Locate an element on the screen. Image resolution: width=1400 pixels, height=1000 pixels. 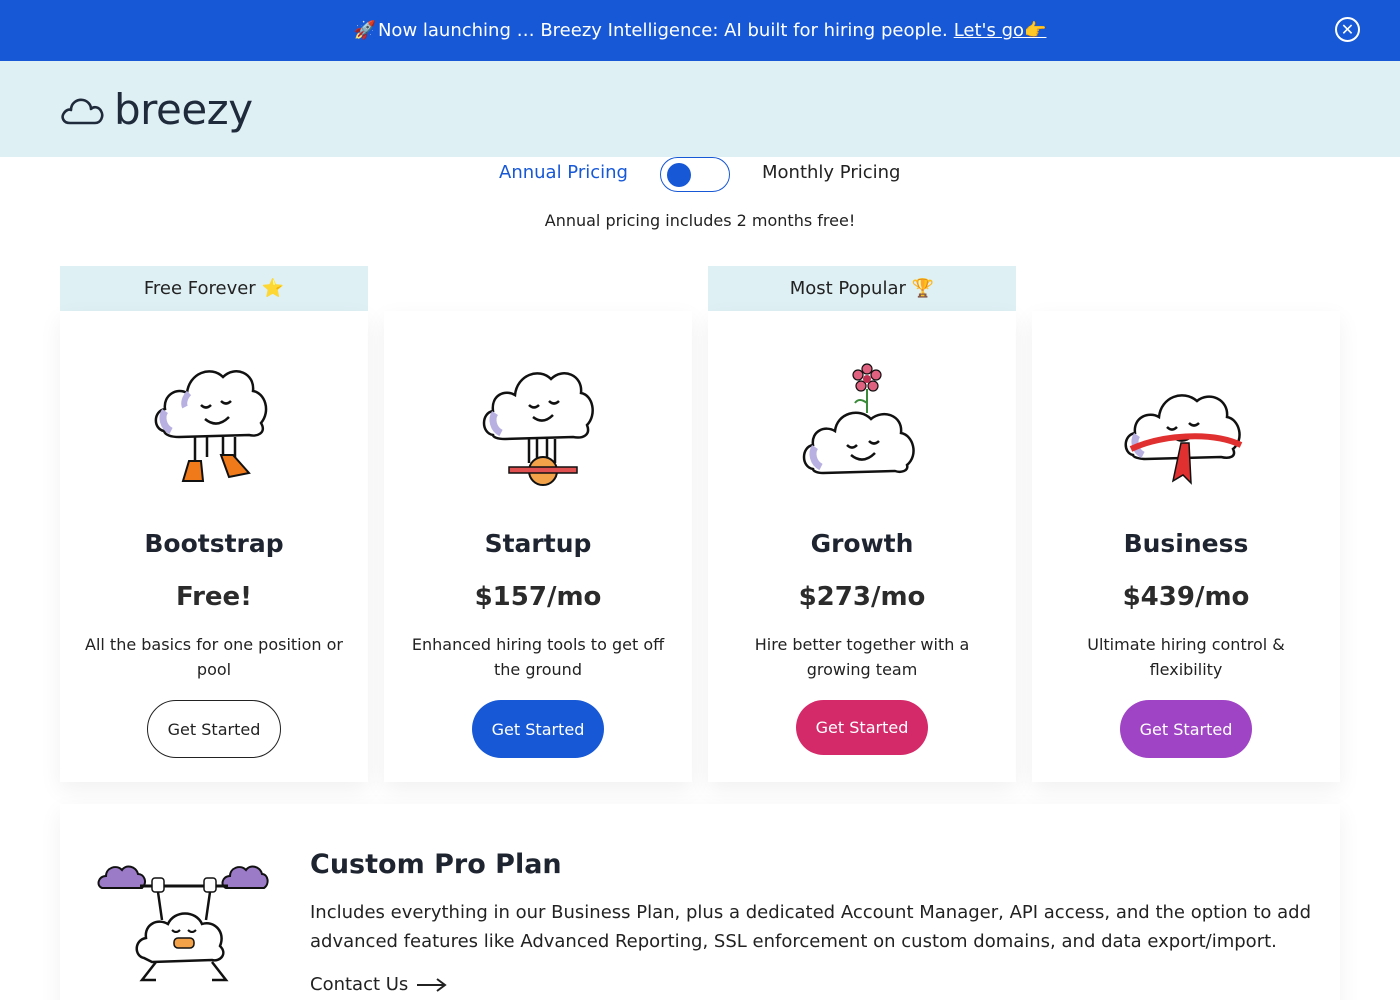
free-forever-badge: Free Forever ⭐ is located at coordinates (214, 288).